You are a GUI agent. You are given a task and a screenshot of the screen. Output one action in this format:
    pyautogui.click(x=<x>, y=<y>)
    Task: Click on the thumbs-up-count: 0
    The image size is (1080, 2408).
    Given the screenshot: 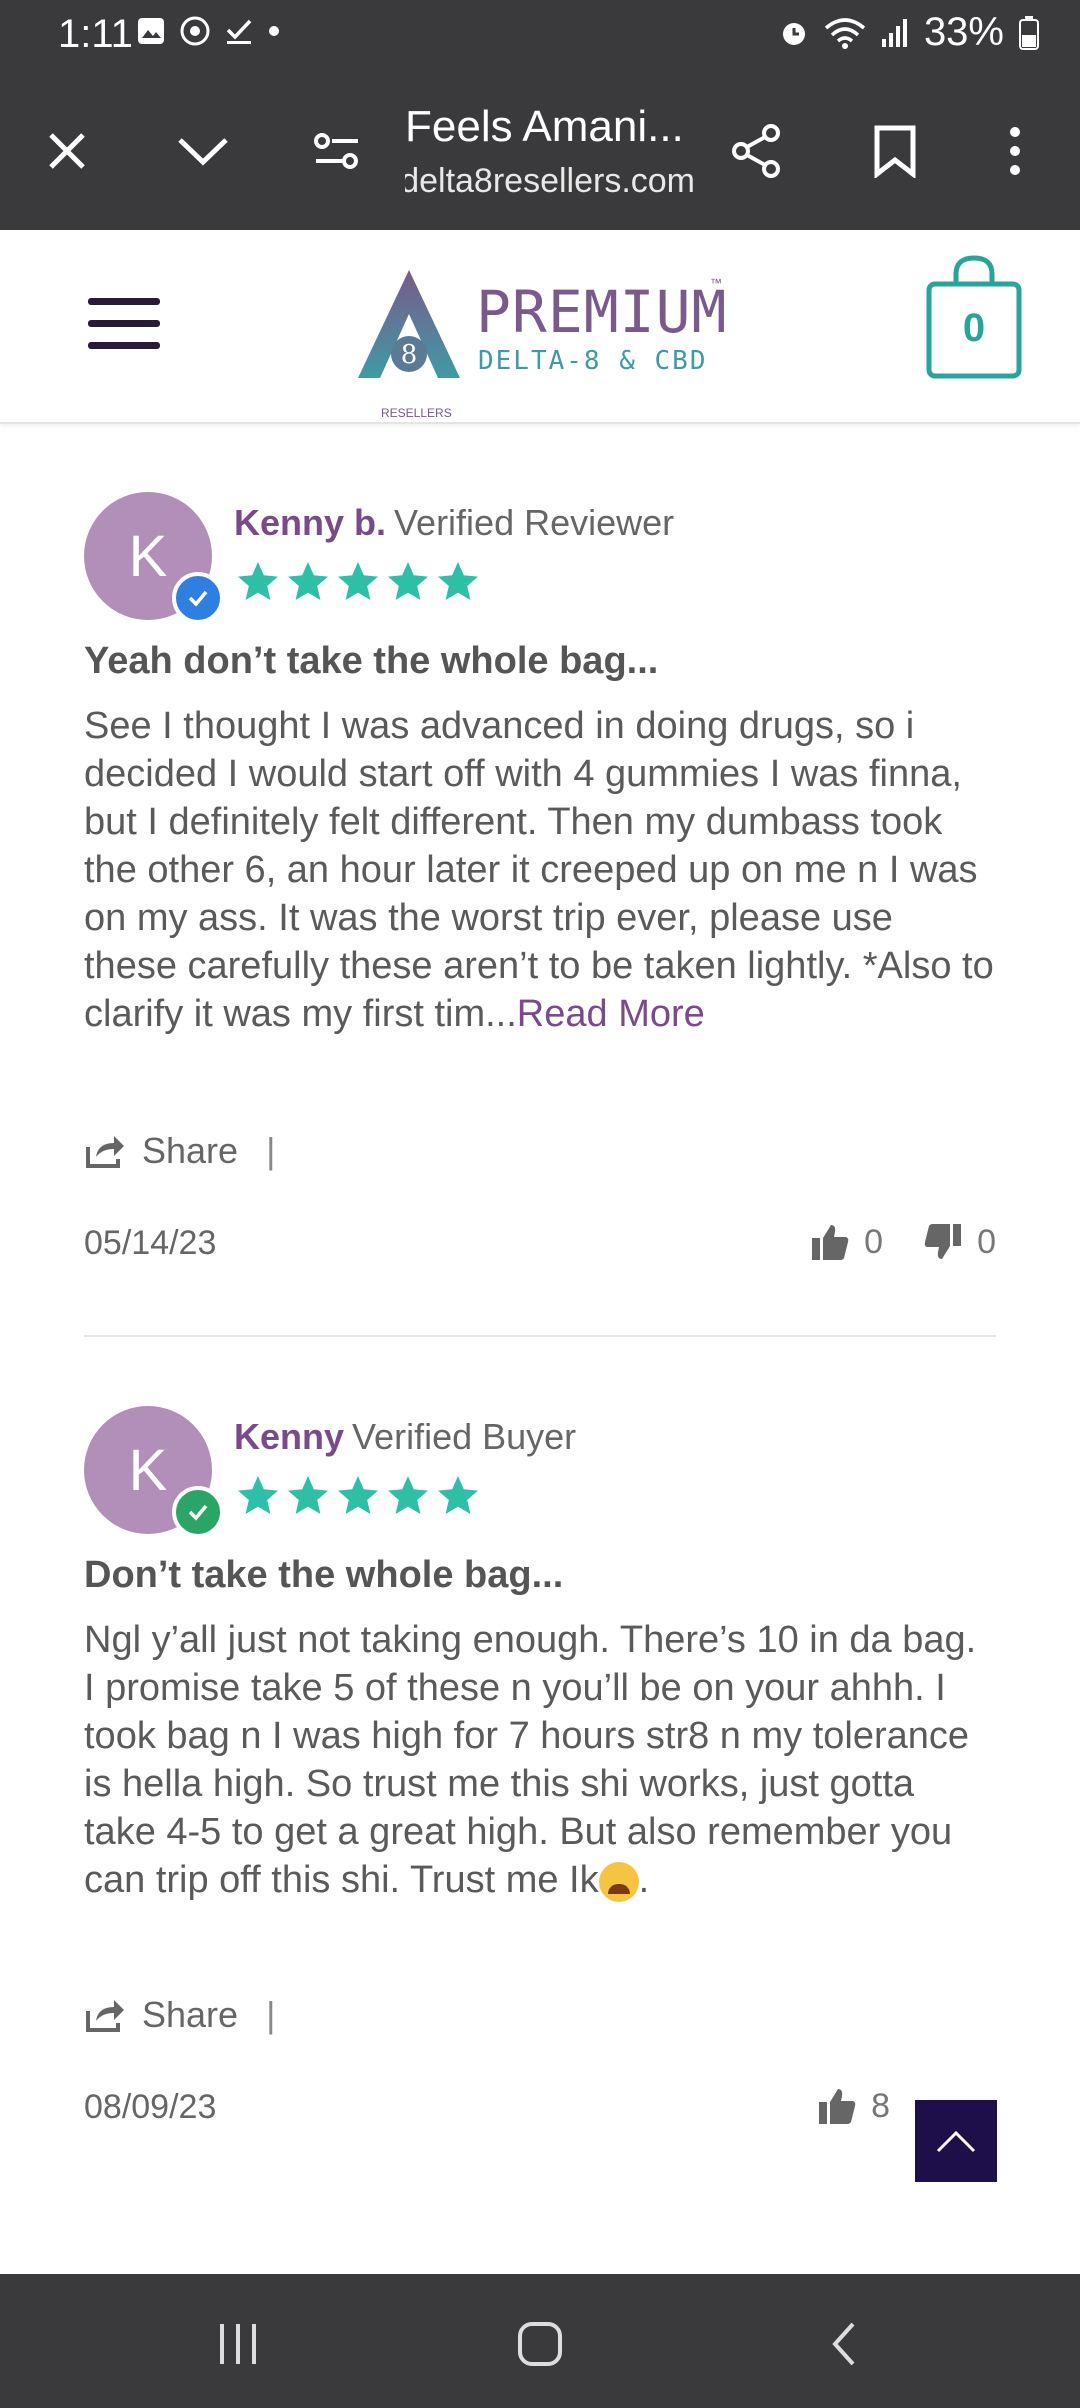 What is the action you would take?
    pyautogui.click(x=874, y=1241)
    